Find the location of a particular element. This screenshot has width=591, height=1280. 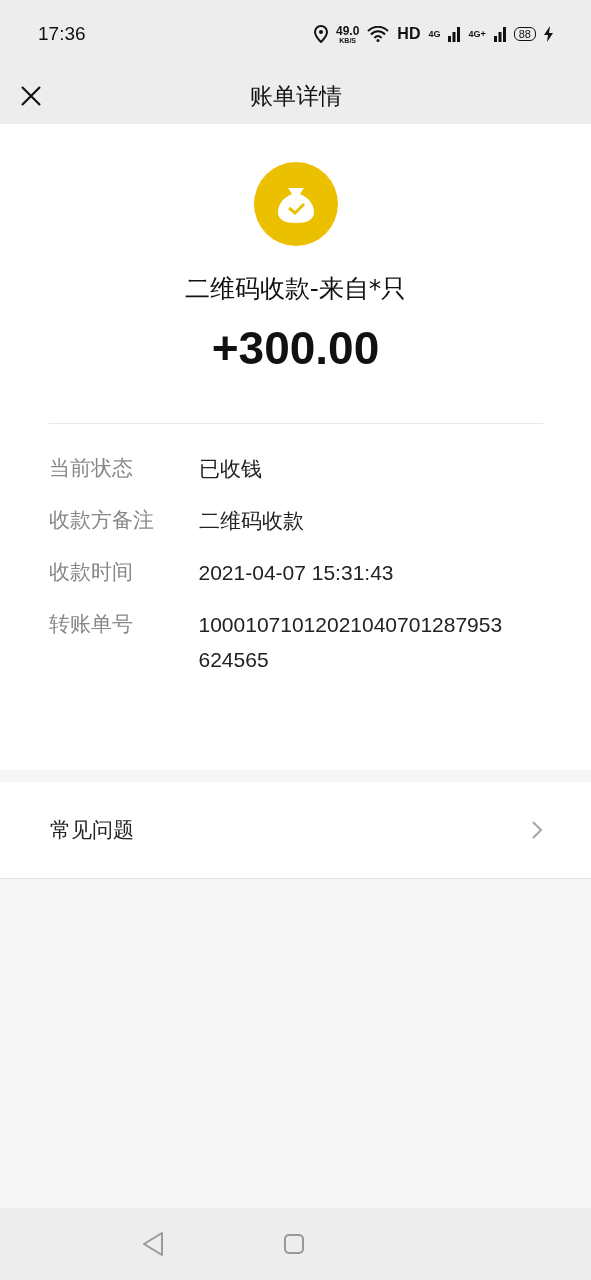

money-bag-icon is located at coordinates (295, 204).